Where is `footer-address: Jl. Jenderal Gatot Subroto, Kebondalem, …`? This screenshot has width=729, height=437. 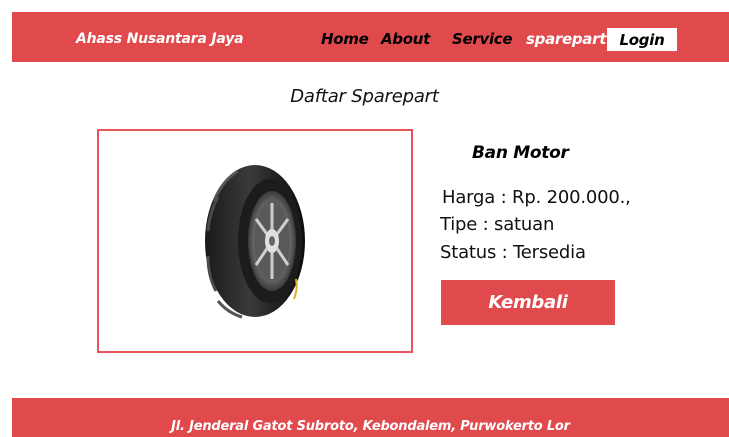
footer-address: Jl. Jenderal Gatot Subroto, Kebondalem, … is located at coordinates (370, 426).